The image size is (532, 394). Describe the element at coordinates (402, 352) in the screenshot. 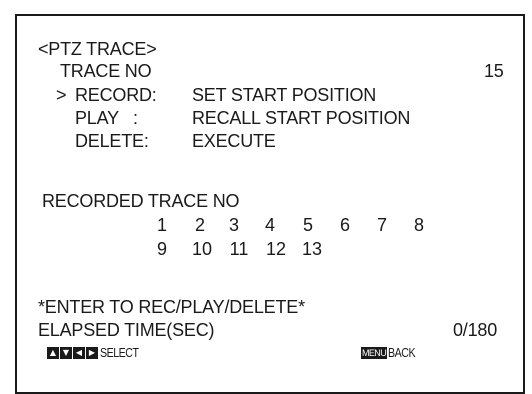

I see `back-hint: BACK` at that location.